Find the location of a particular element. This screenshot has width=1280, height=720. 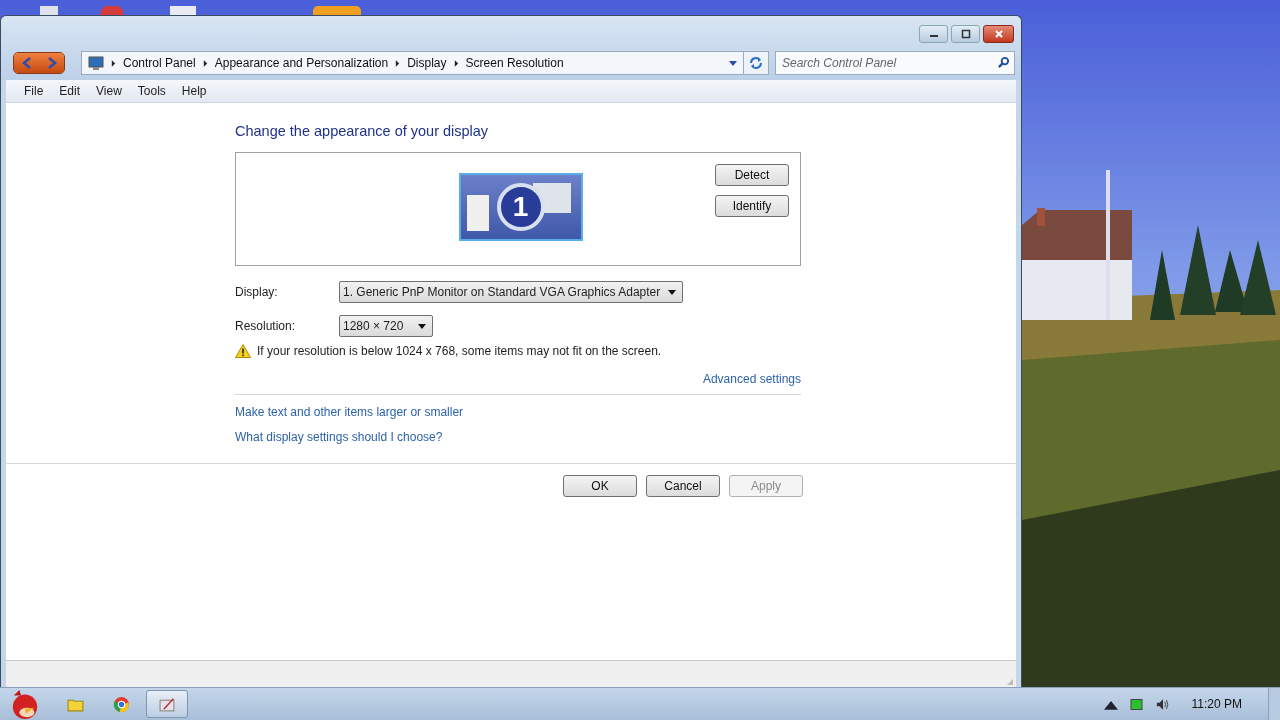

maximize-button is located at coordinates (965, 34).